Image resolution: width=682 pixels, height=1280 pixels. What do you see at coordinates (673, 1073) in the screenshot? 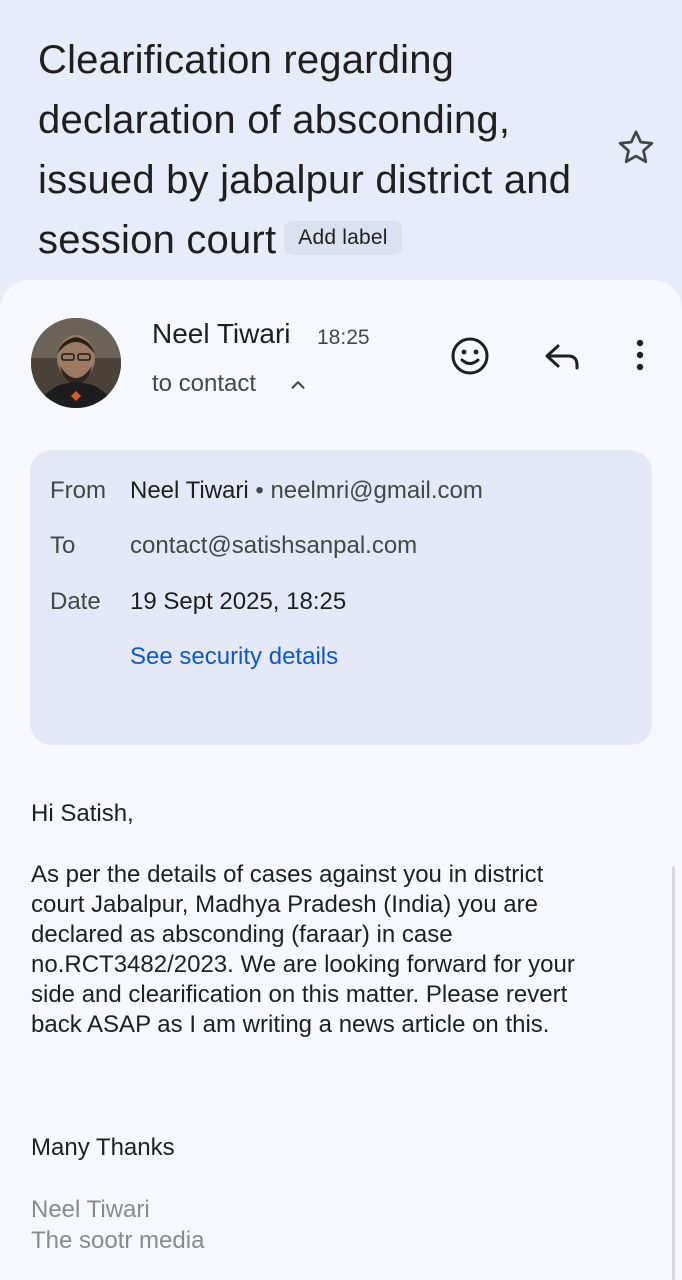
I see `scrollbar` at bounding box center [673, 1073].